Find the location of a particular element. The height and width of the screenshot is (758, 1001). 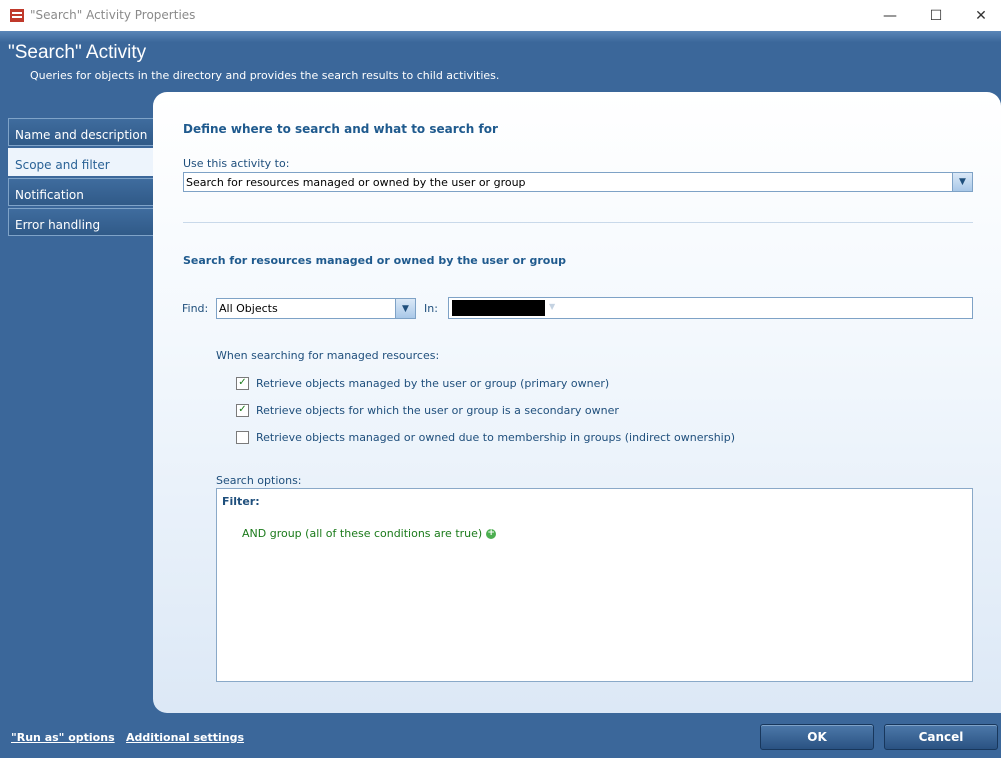

minimize-icon: — is located at coordinates (890, 15).